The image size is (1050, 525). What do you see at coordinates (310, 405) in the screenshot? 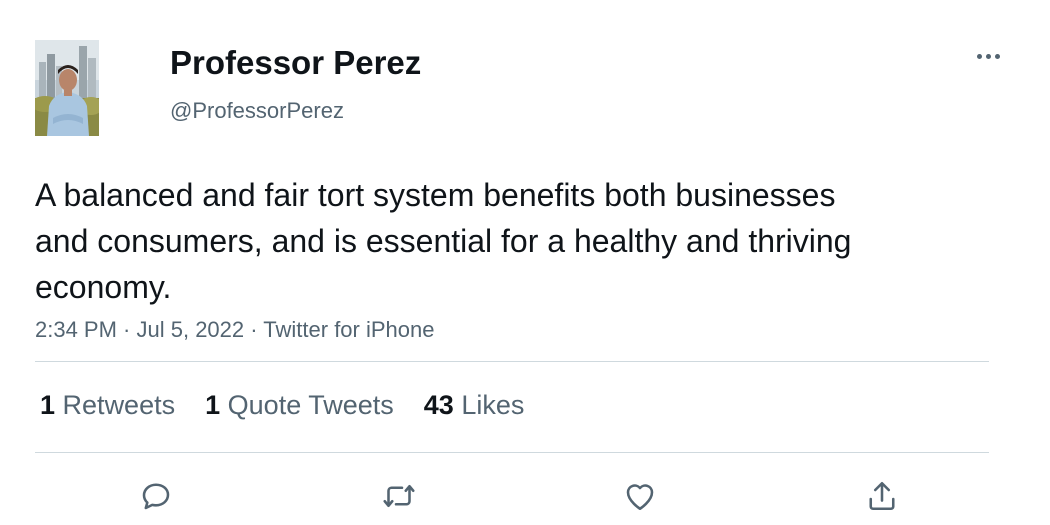
I see `quote-tweets-label: Quote Tweets` at bounding box center [310, 405].